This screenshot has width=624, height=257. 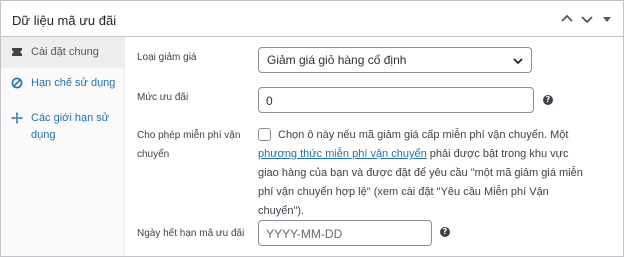 I want to click on tab-general: Cài đặt chung, so click(x=63, y=52).